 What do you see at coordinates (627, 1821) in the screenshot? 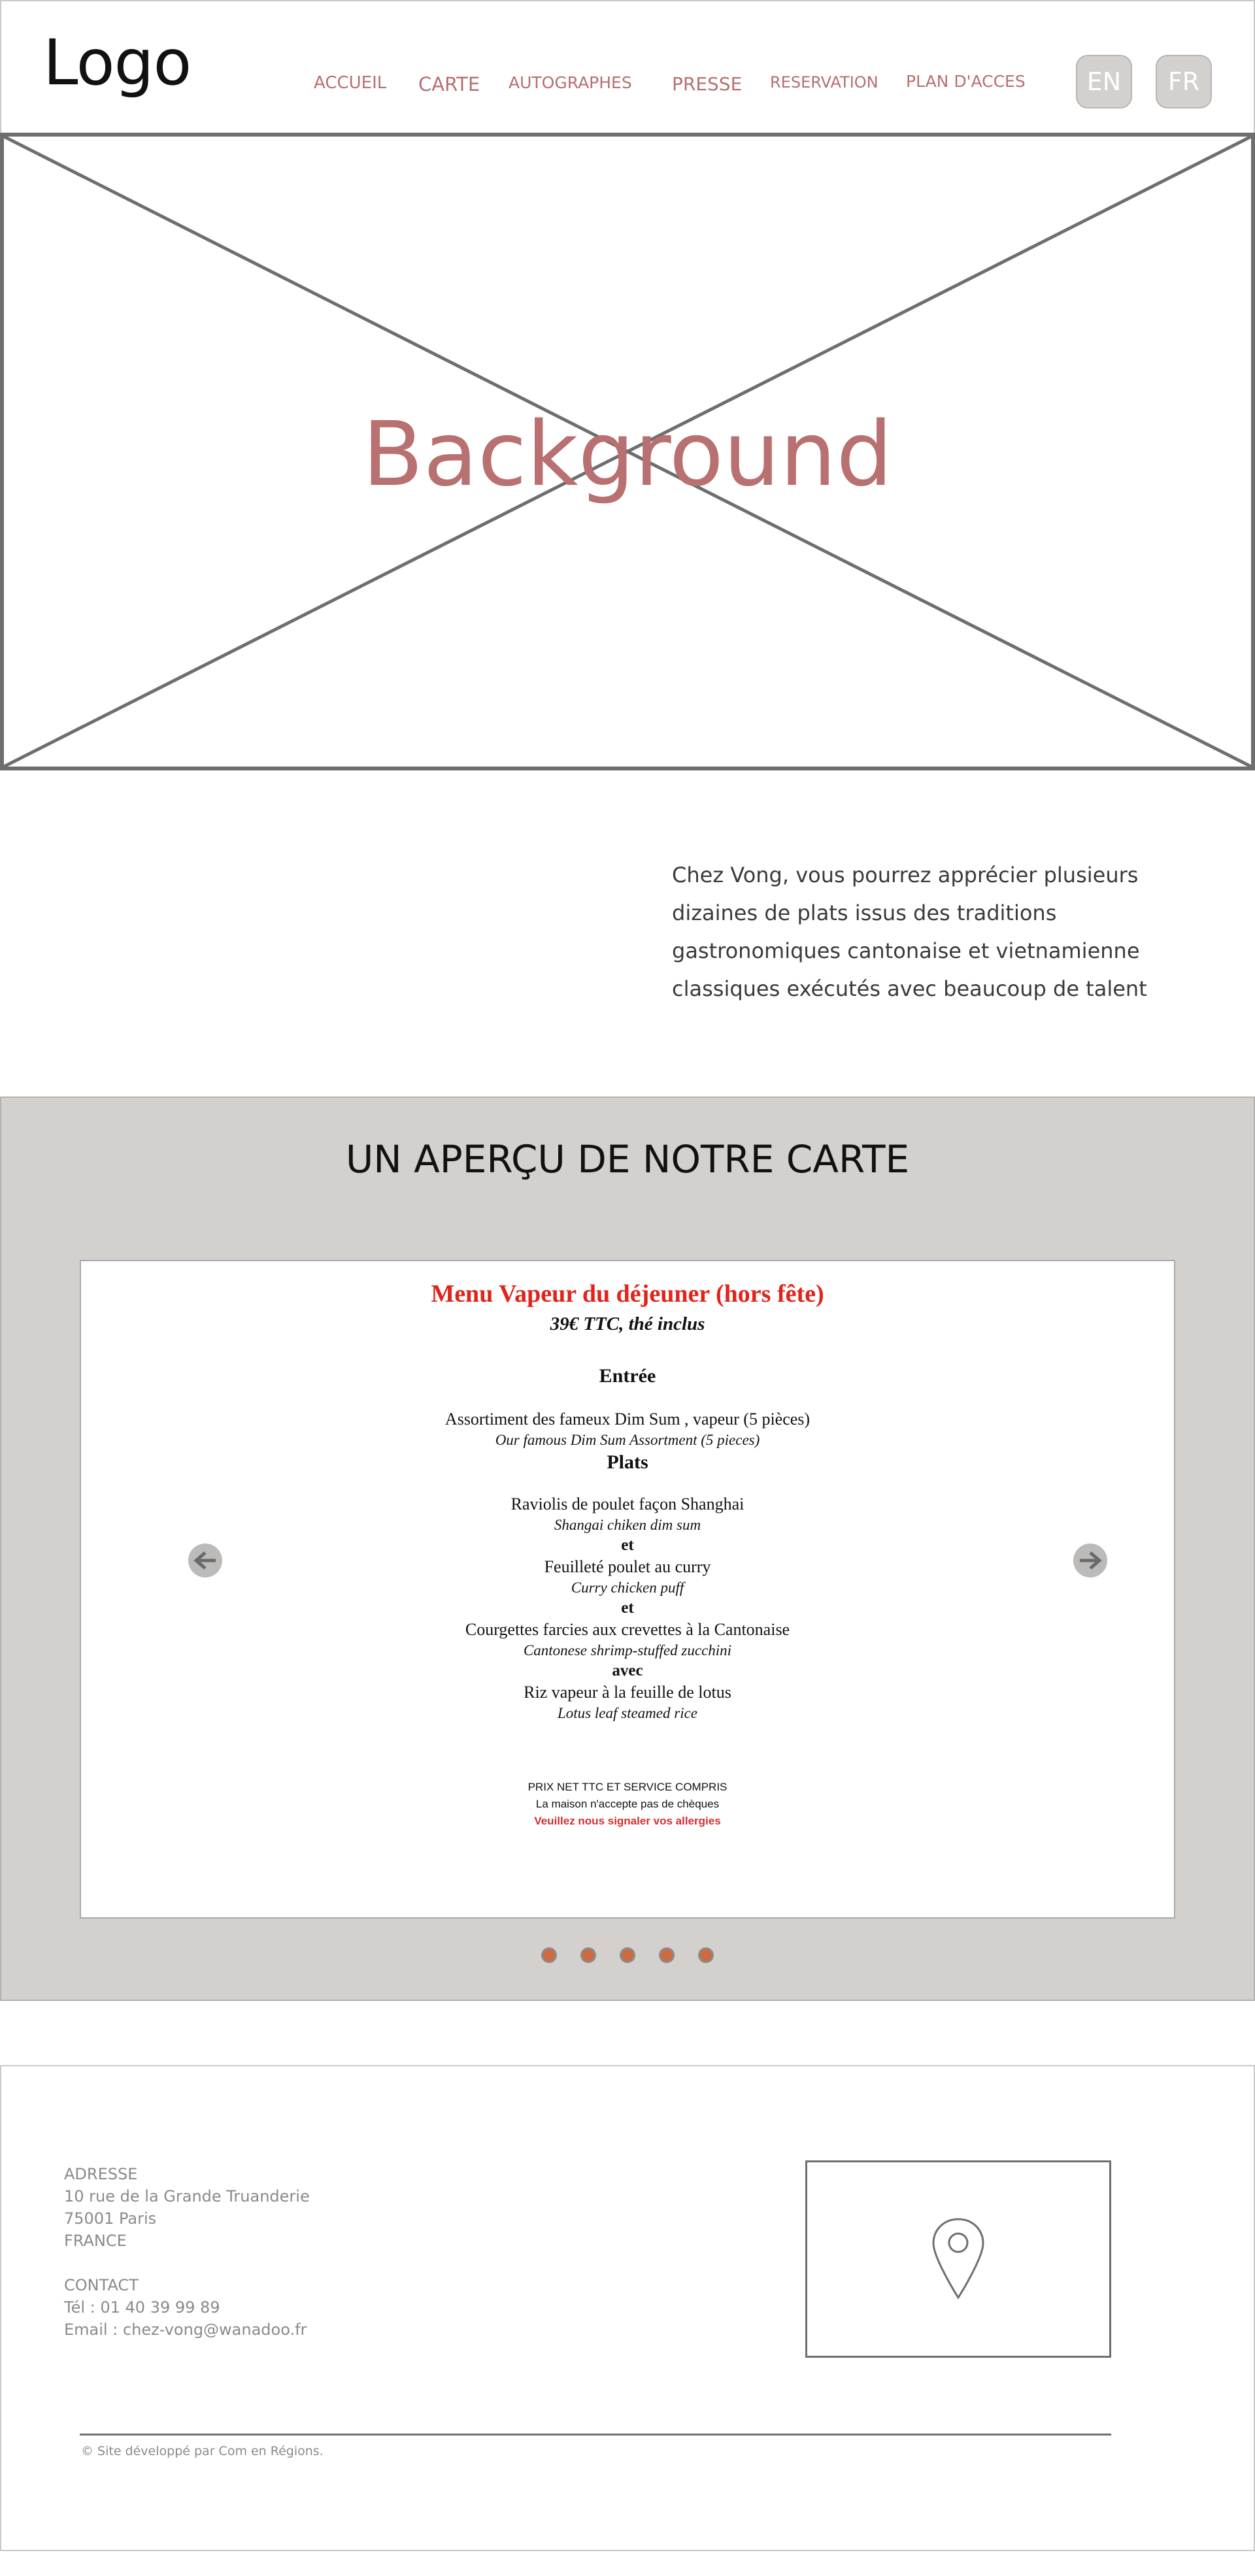
I see `menu-allergy-notice: Veuillez nous signaler vos allergies` at bounding box center [627, 1821].